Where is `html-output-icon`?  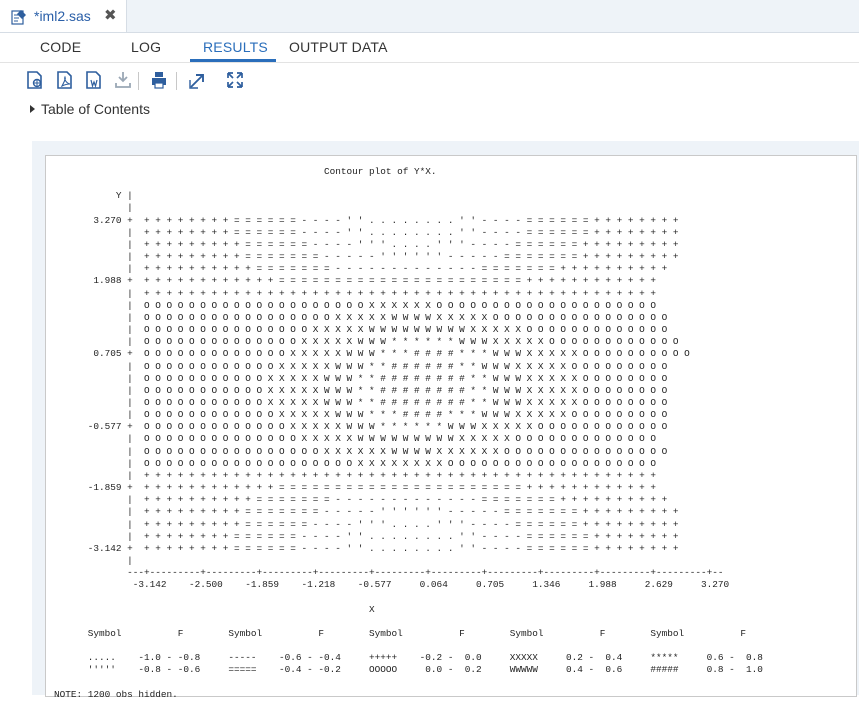 html-output-icon is located at coordinates (36, 81).